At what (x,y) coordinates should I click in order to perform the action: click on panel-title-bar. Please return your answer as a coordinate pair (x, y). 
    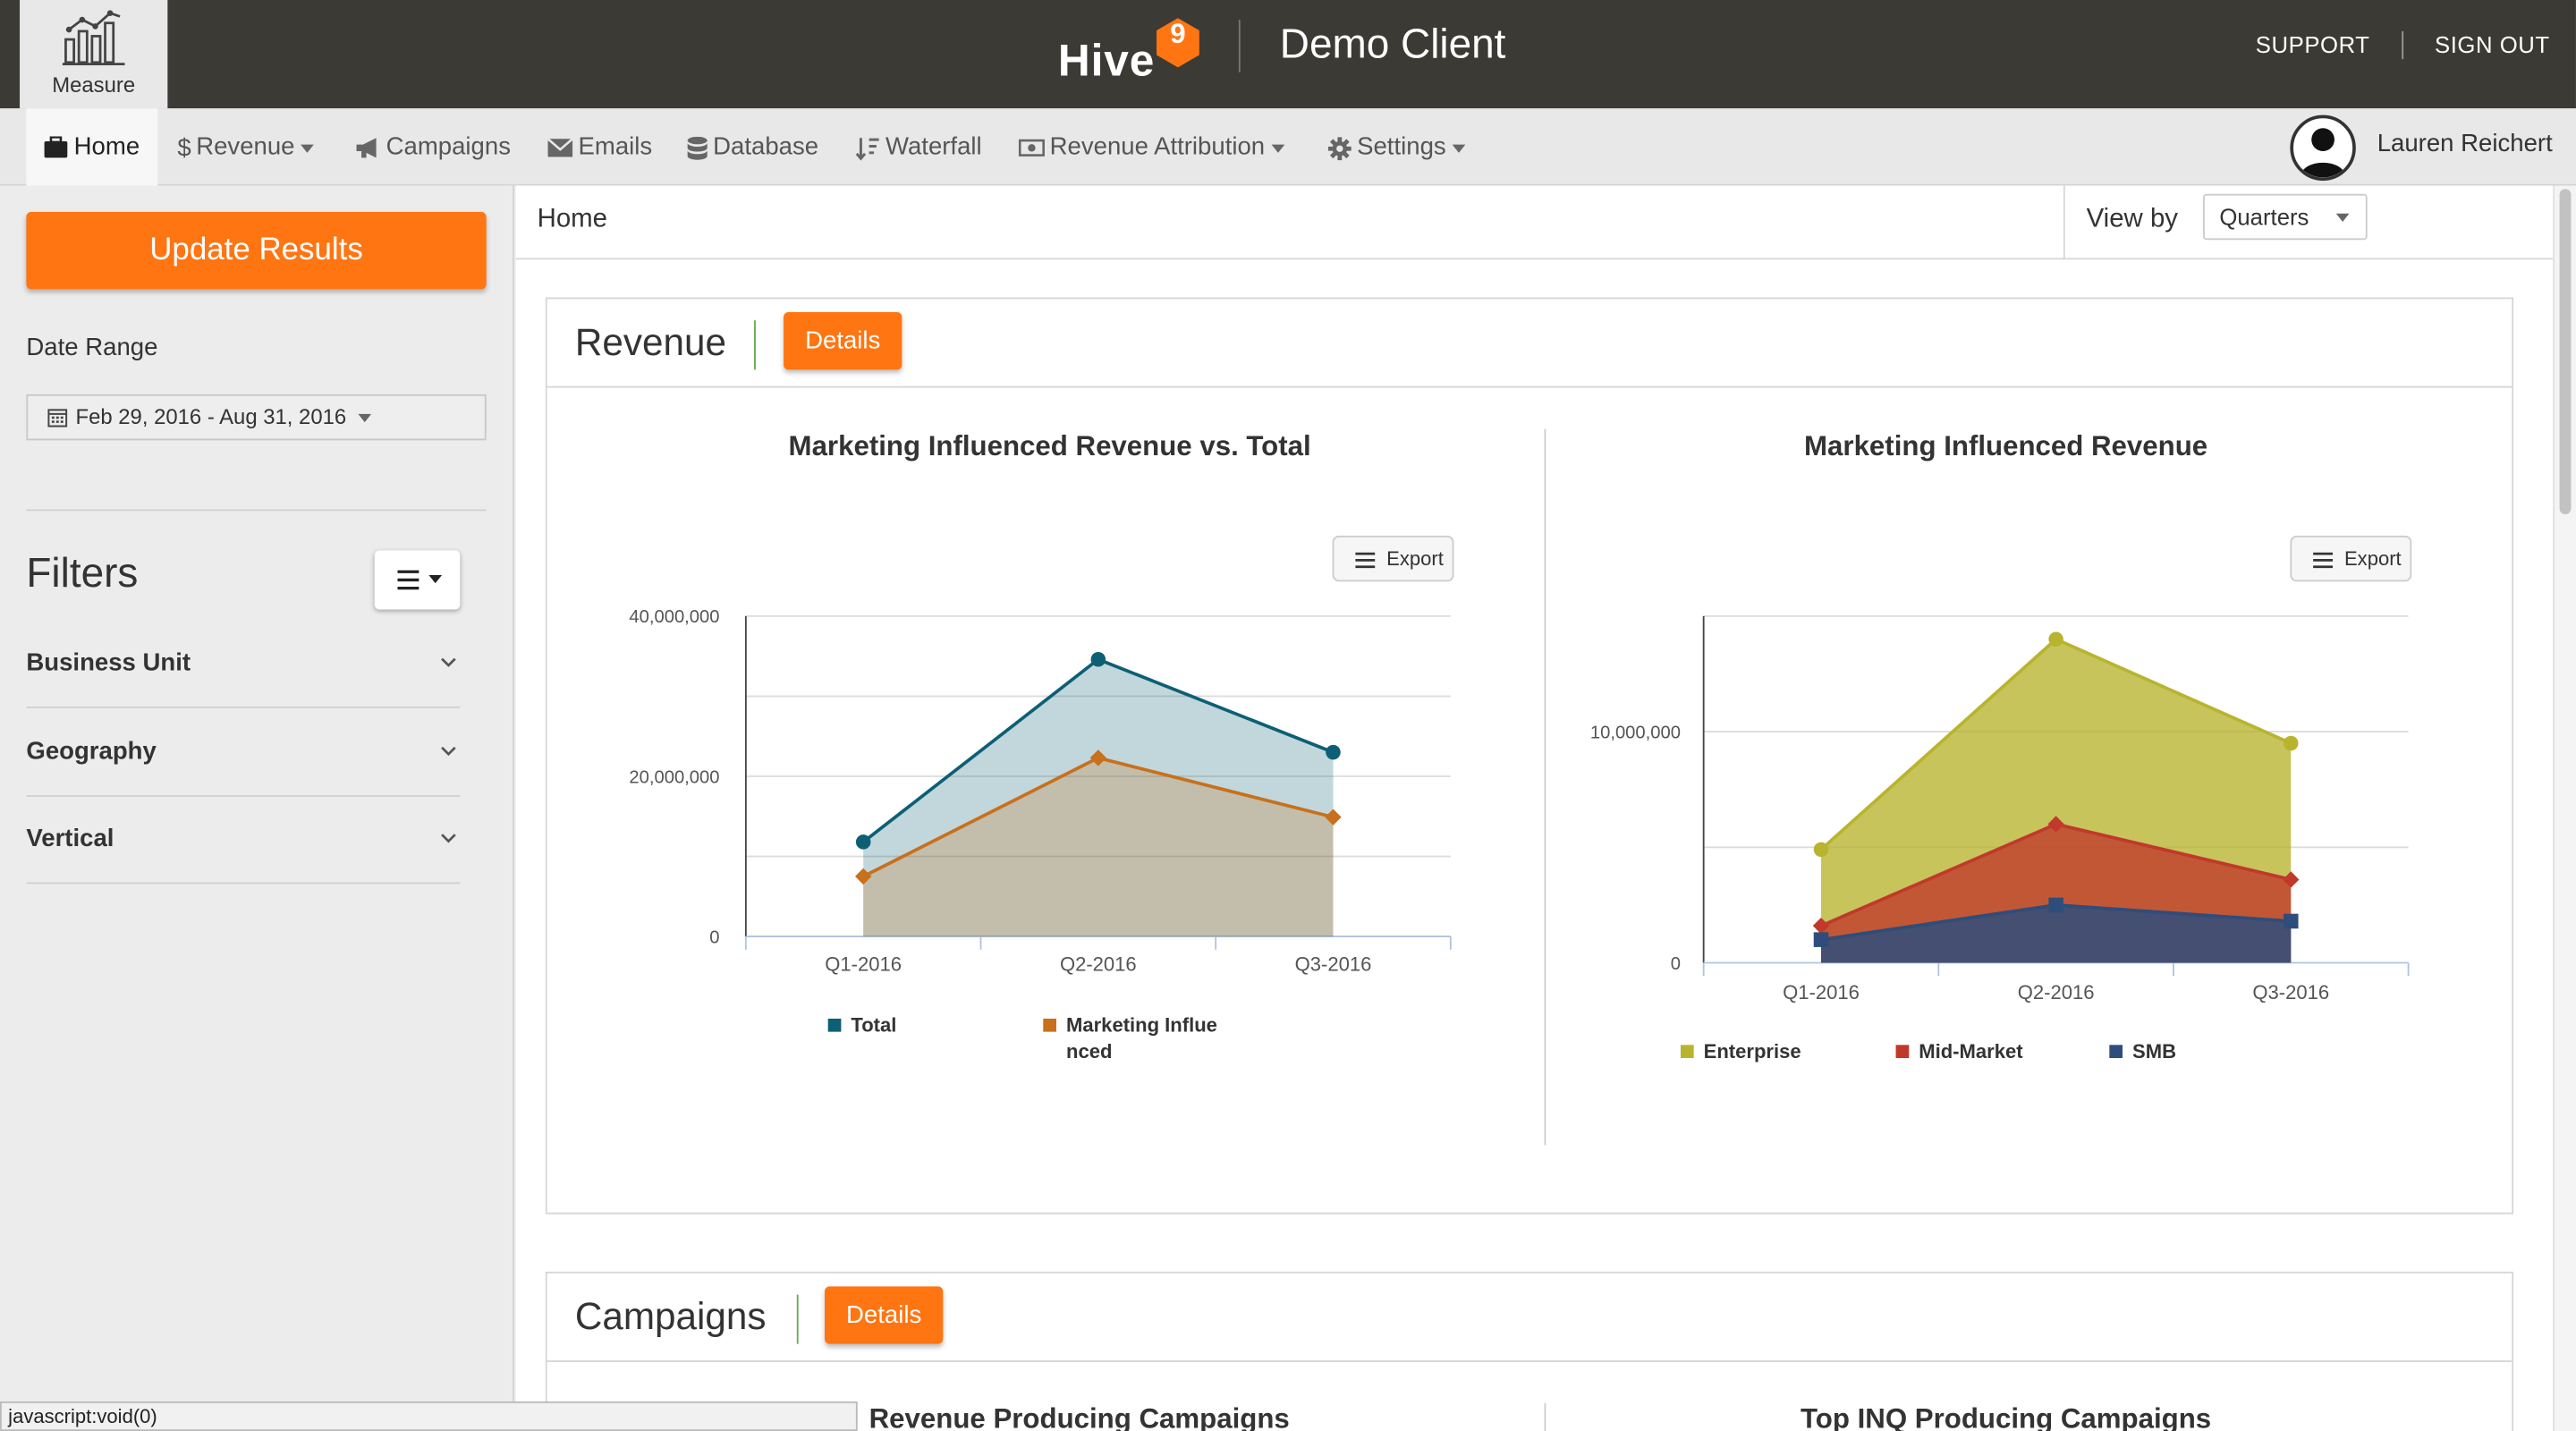
    Looking at the image, I should click on (797, 1319).